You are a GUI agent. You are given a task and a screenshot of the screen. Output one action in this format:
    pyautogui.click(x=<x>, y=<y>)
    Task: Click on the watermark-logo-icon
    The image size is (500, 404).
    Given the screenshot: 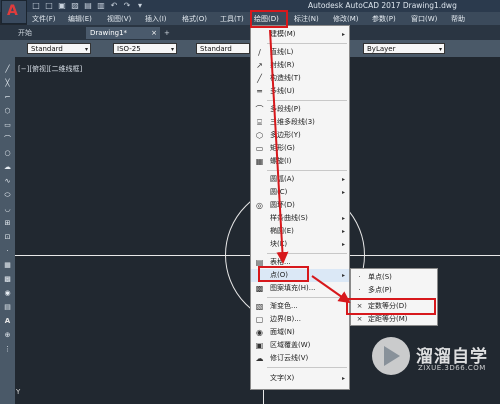 What is the action you would take?
    pyautogui.click(x=391, y=356)
    